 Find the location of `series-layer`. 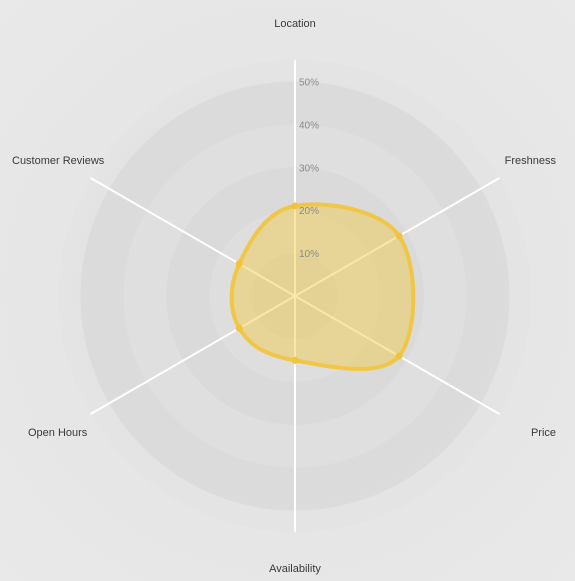

series-layer is located at coordinates (322, 286).